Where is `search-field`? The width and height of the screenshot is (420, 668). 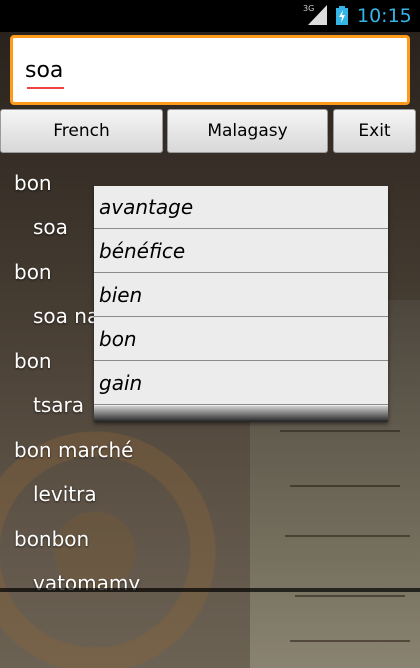
search-field is located at coordinates (210, 70).